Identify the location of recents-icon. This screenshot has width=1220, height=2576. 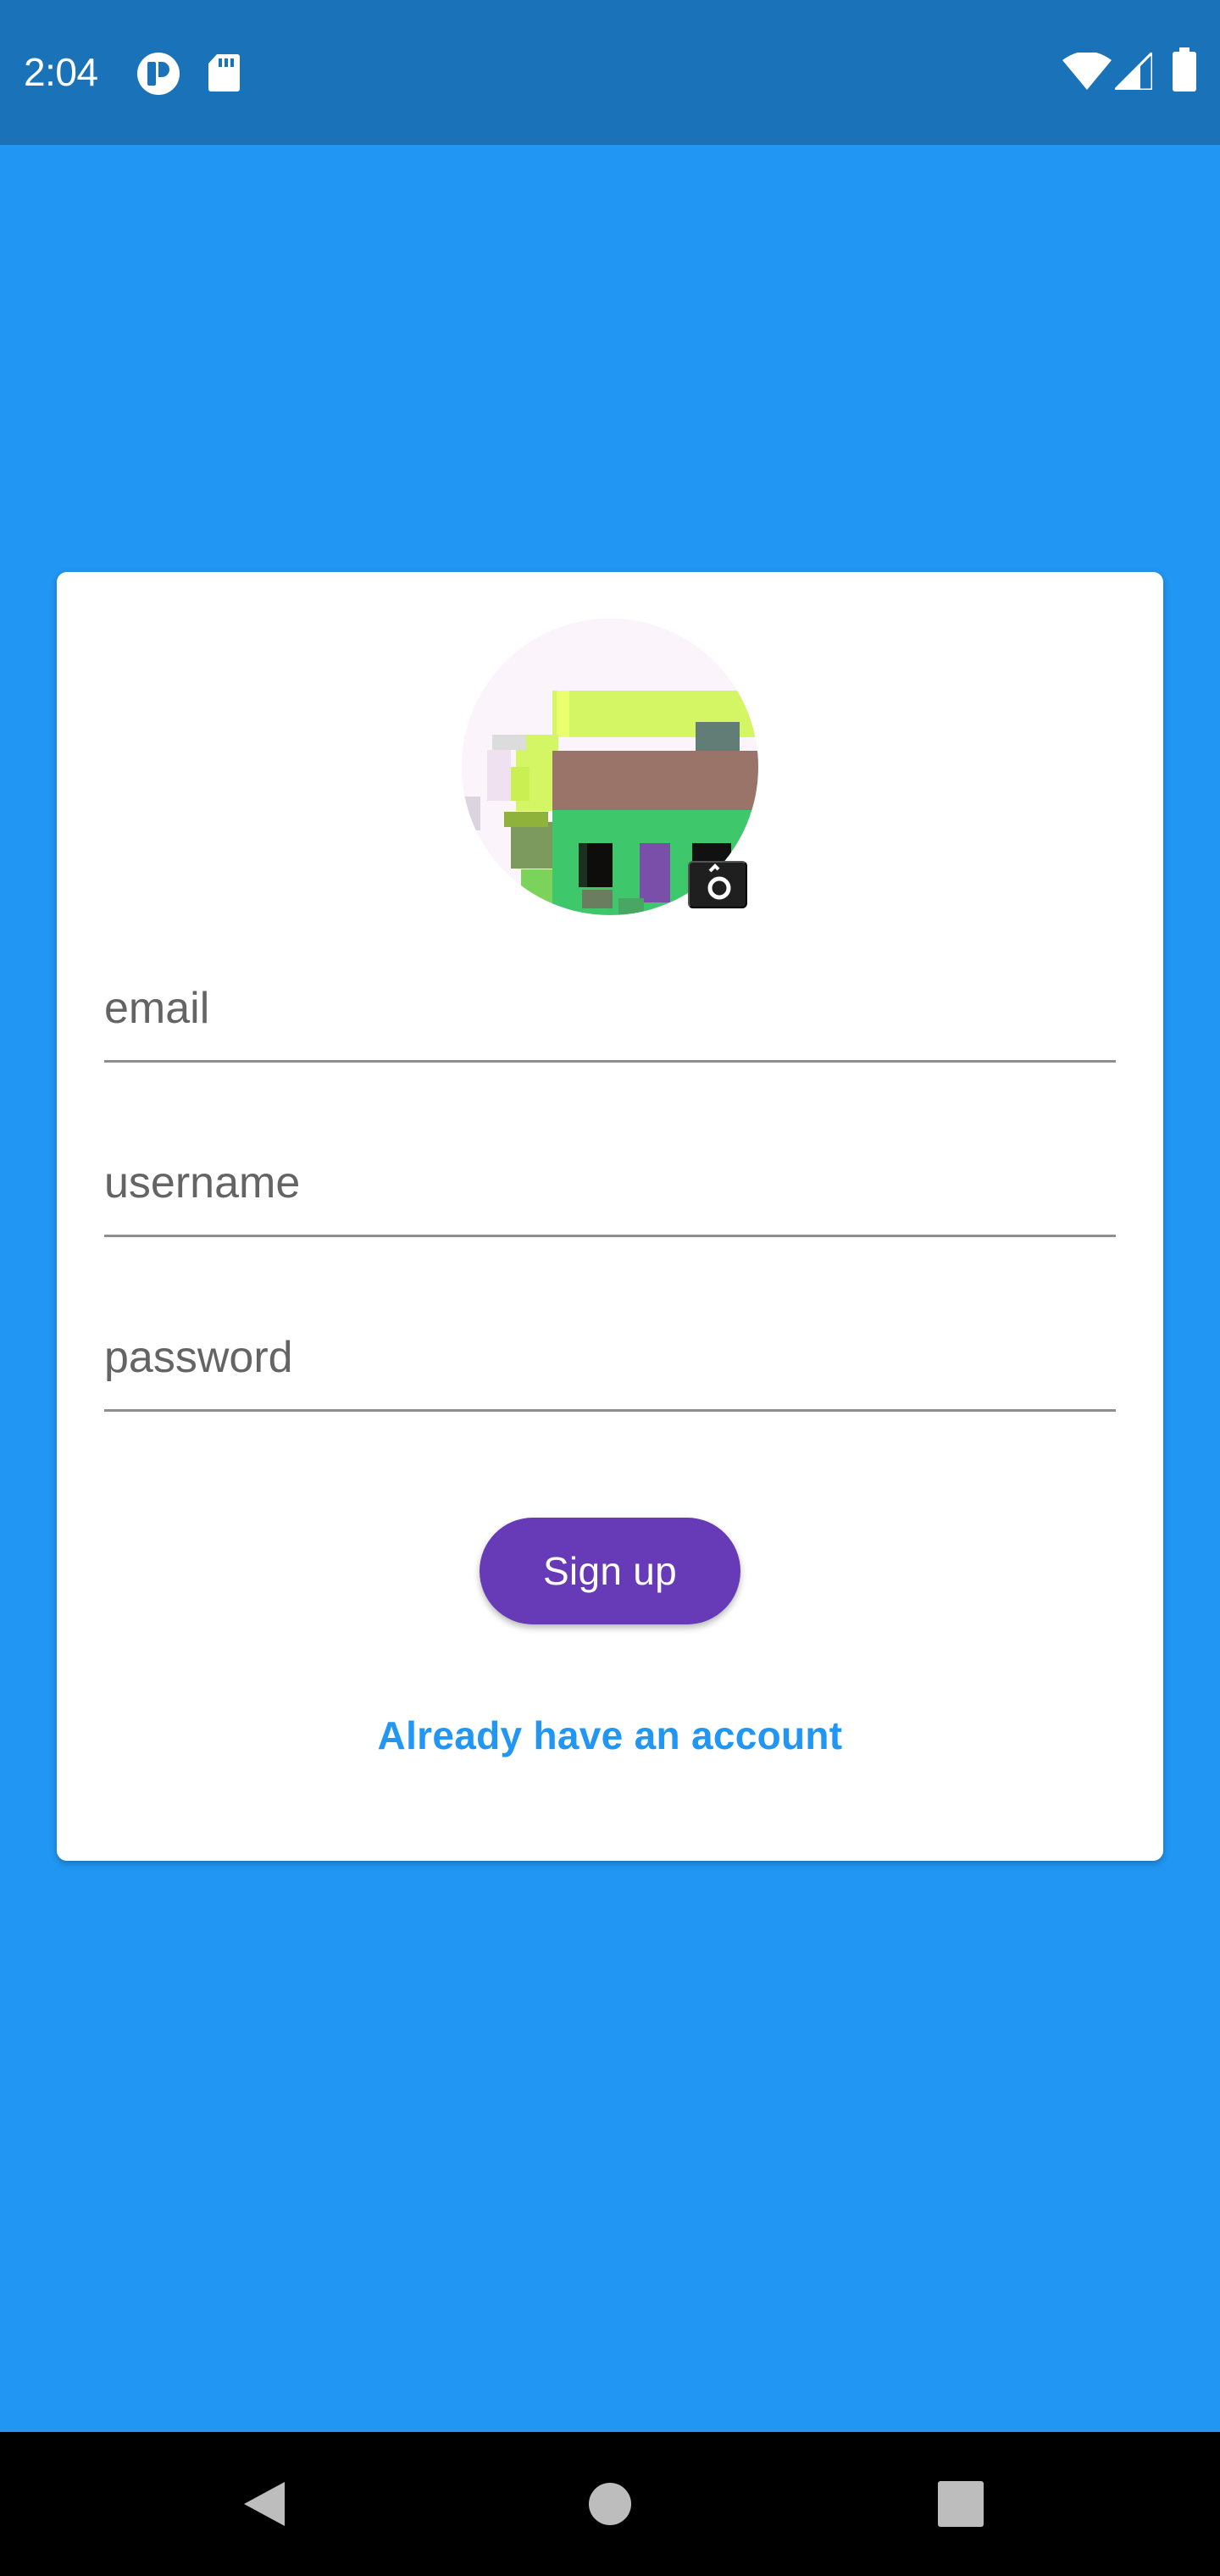
(960, 2506).